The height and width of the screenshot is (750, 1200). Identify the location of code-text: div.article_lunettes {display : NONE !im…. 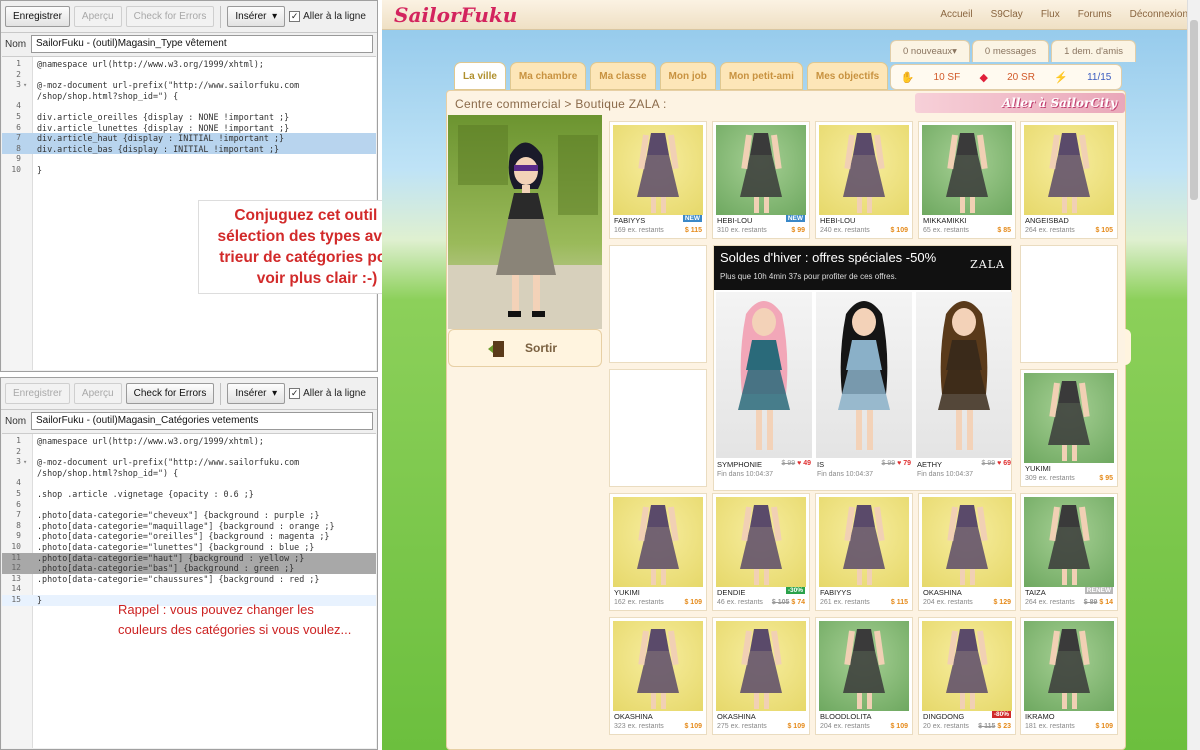
(163, 127).